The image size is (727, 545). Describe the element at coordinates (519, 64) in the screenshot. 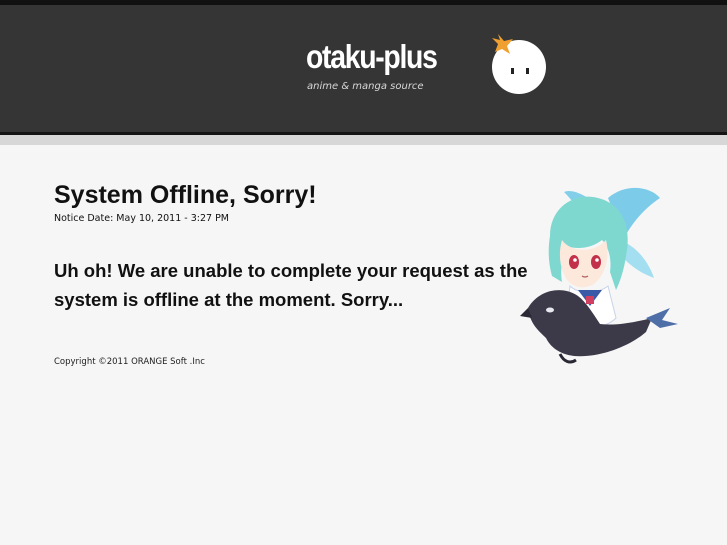

I see `blob-mascot-icon` at that location.